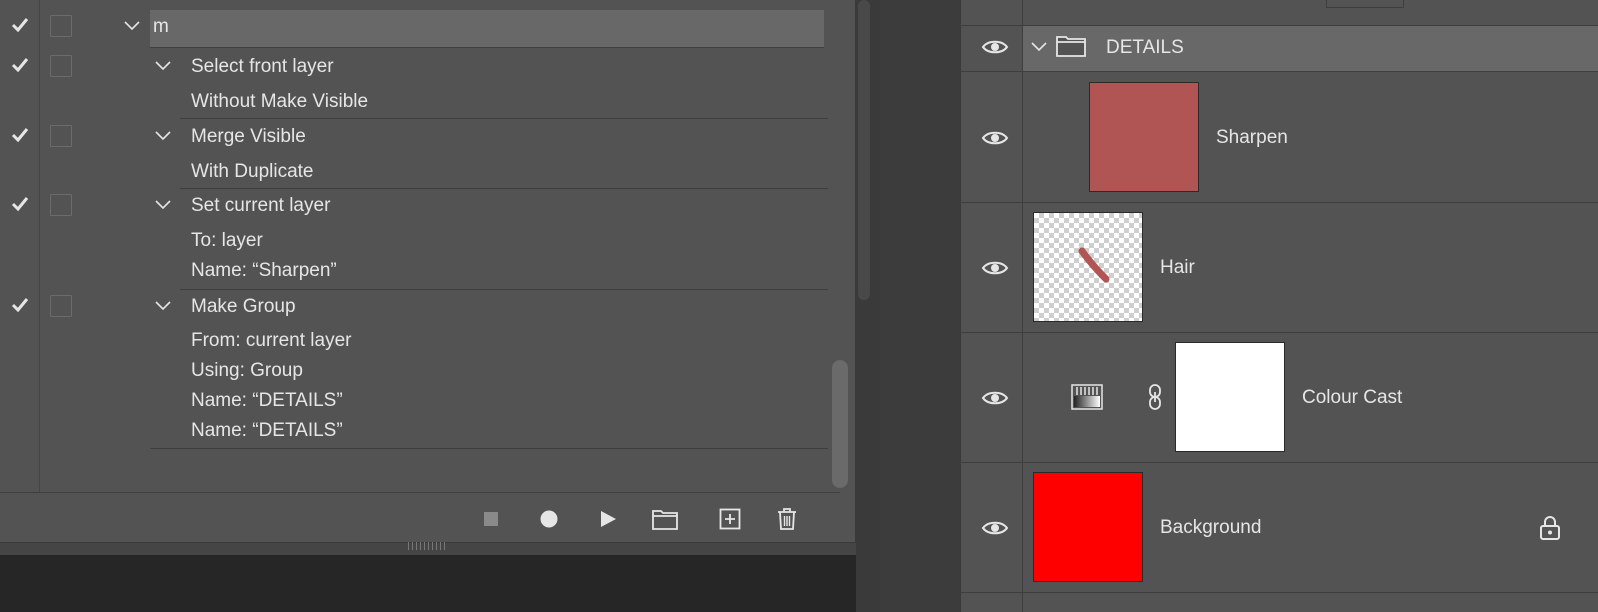 This screenshot has height=612, width=1598. I want to click on step-name: Select front layer, so click(262, 67).